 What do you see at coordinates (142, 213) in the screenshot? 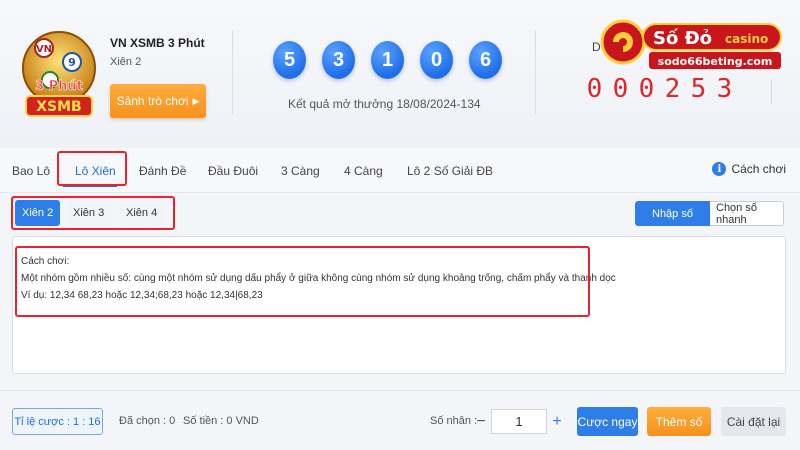
I see `subtab-xien-4: Xiên 4` at bounding box center [142, 213].